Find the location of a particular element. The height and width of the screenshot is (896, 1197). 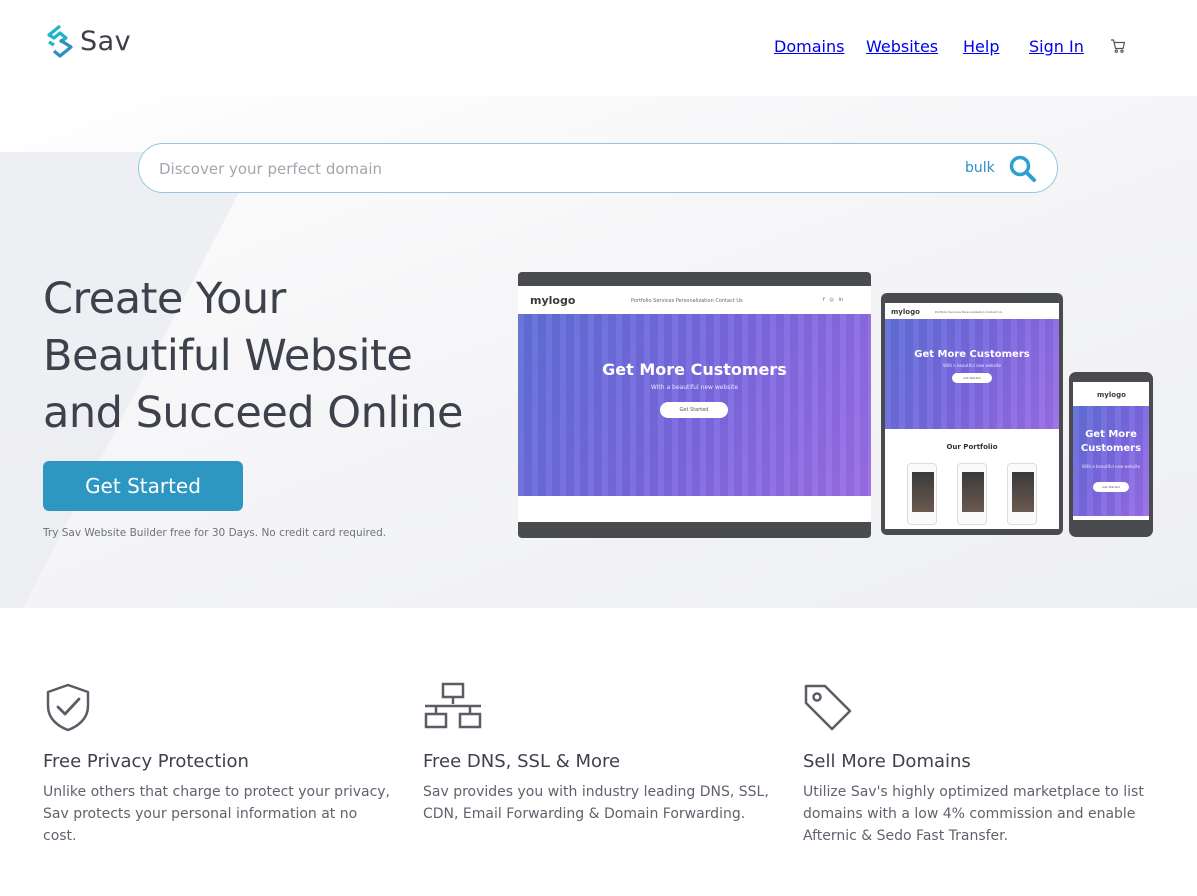

shopping-cart-icon is located at coordinates (1118, 46).